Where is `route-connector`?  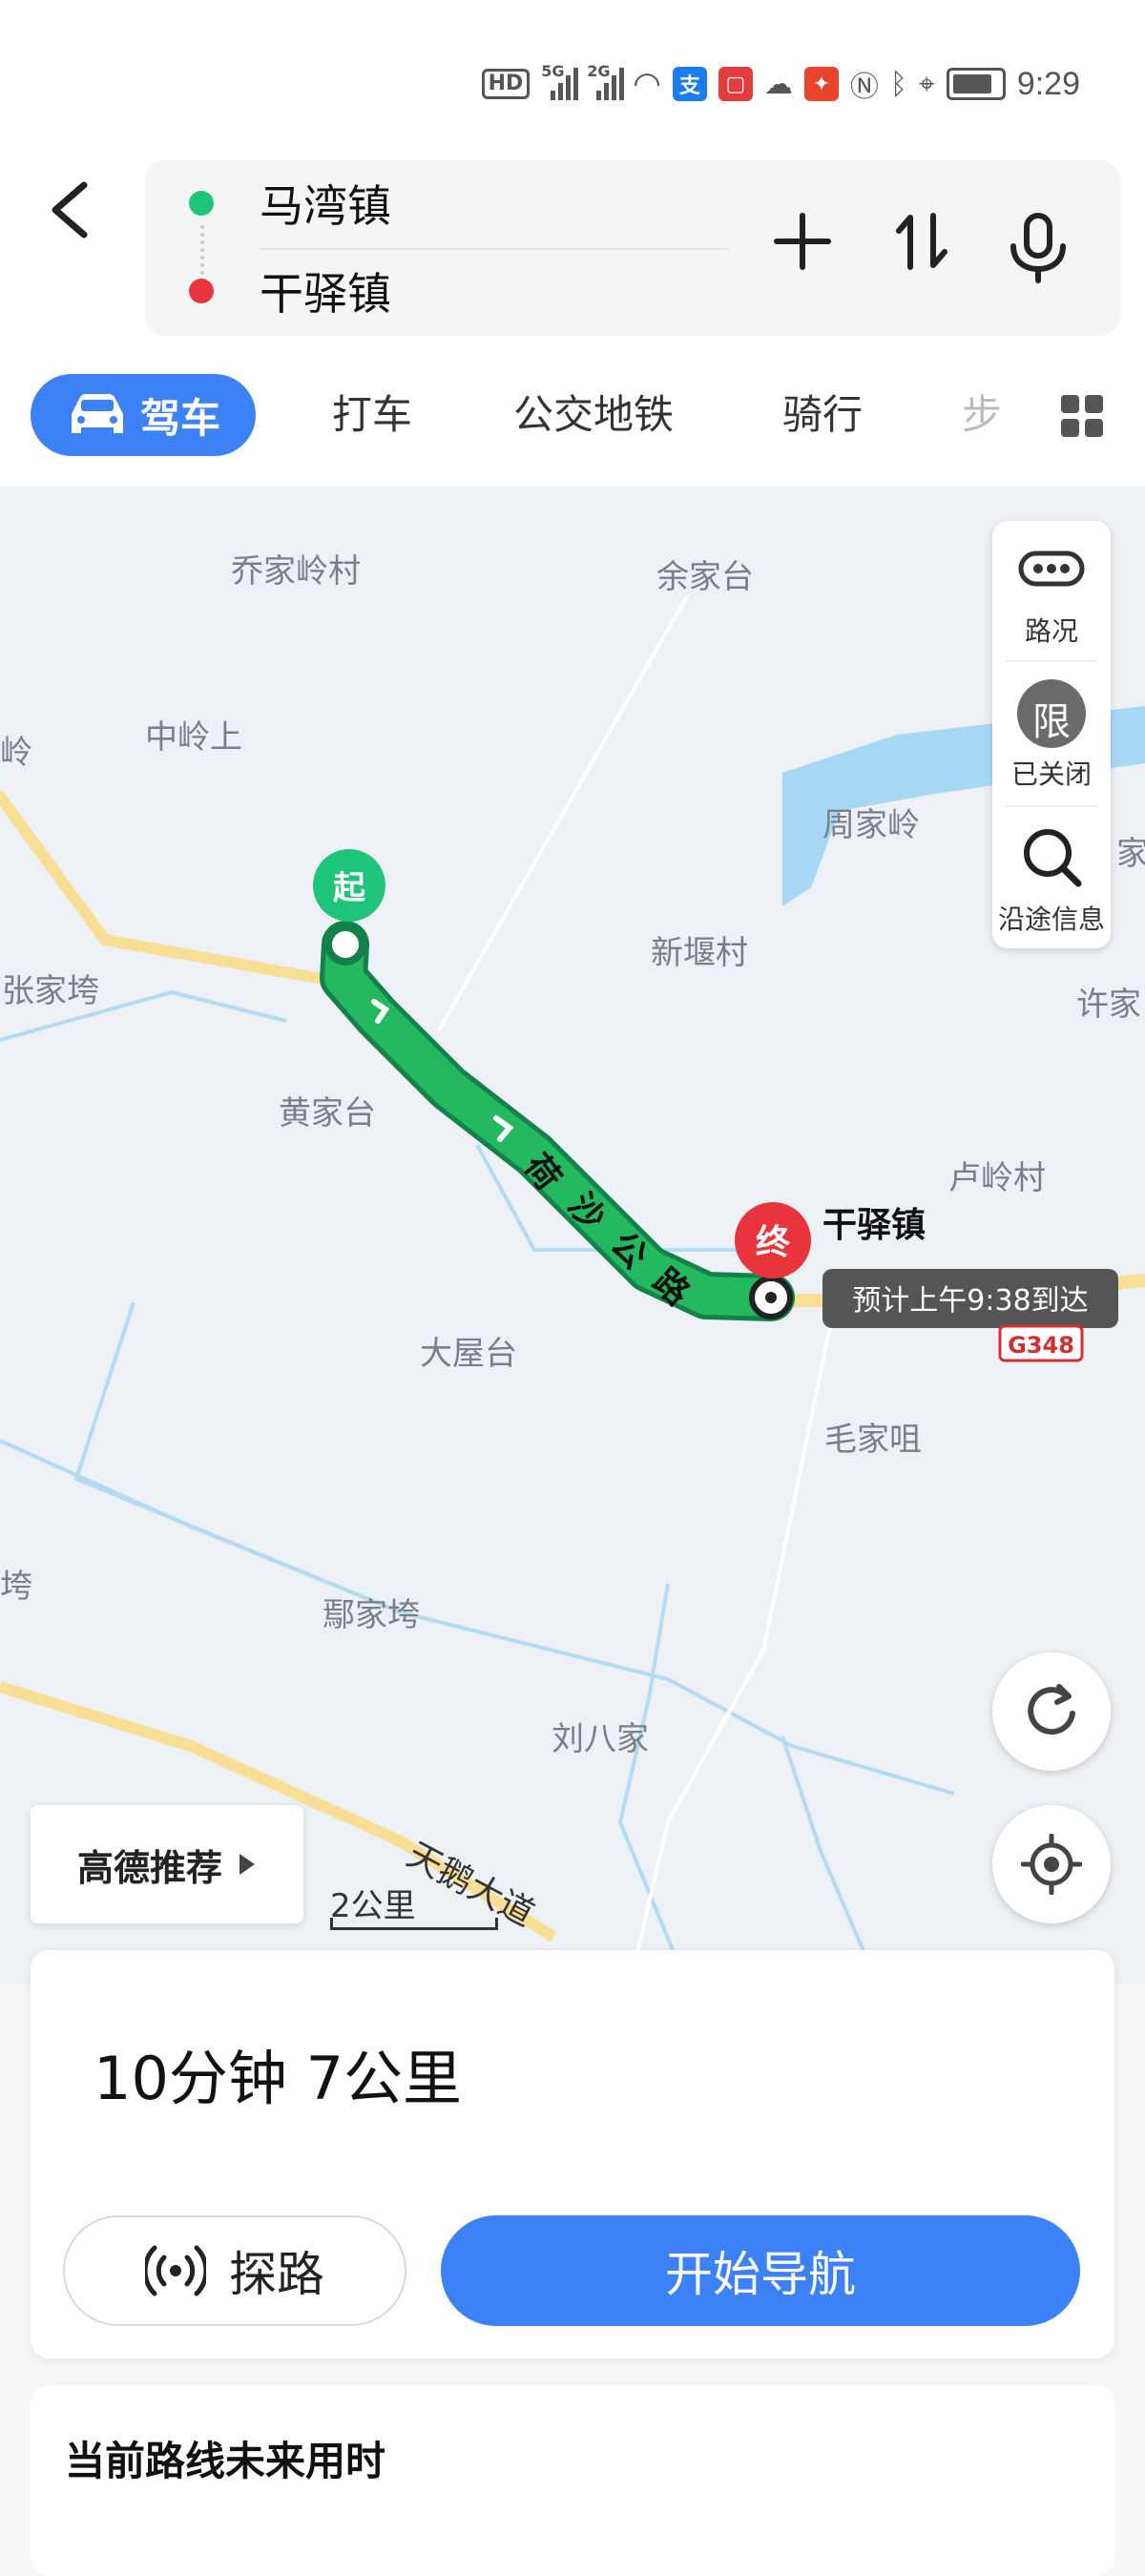 route-connector is located at coordinates (204, 250).